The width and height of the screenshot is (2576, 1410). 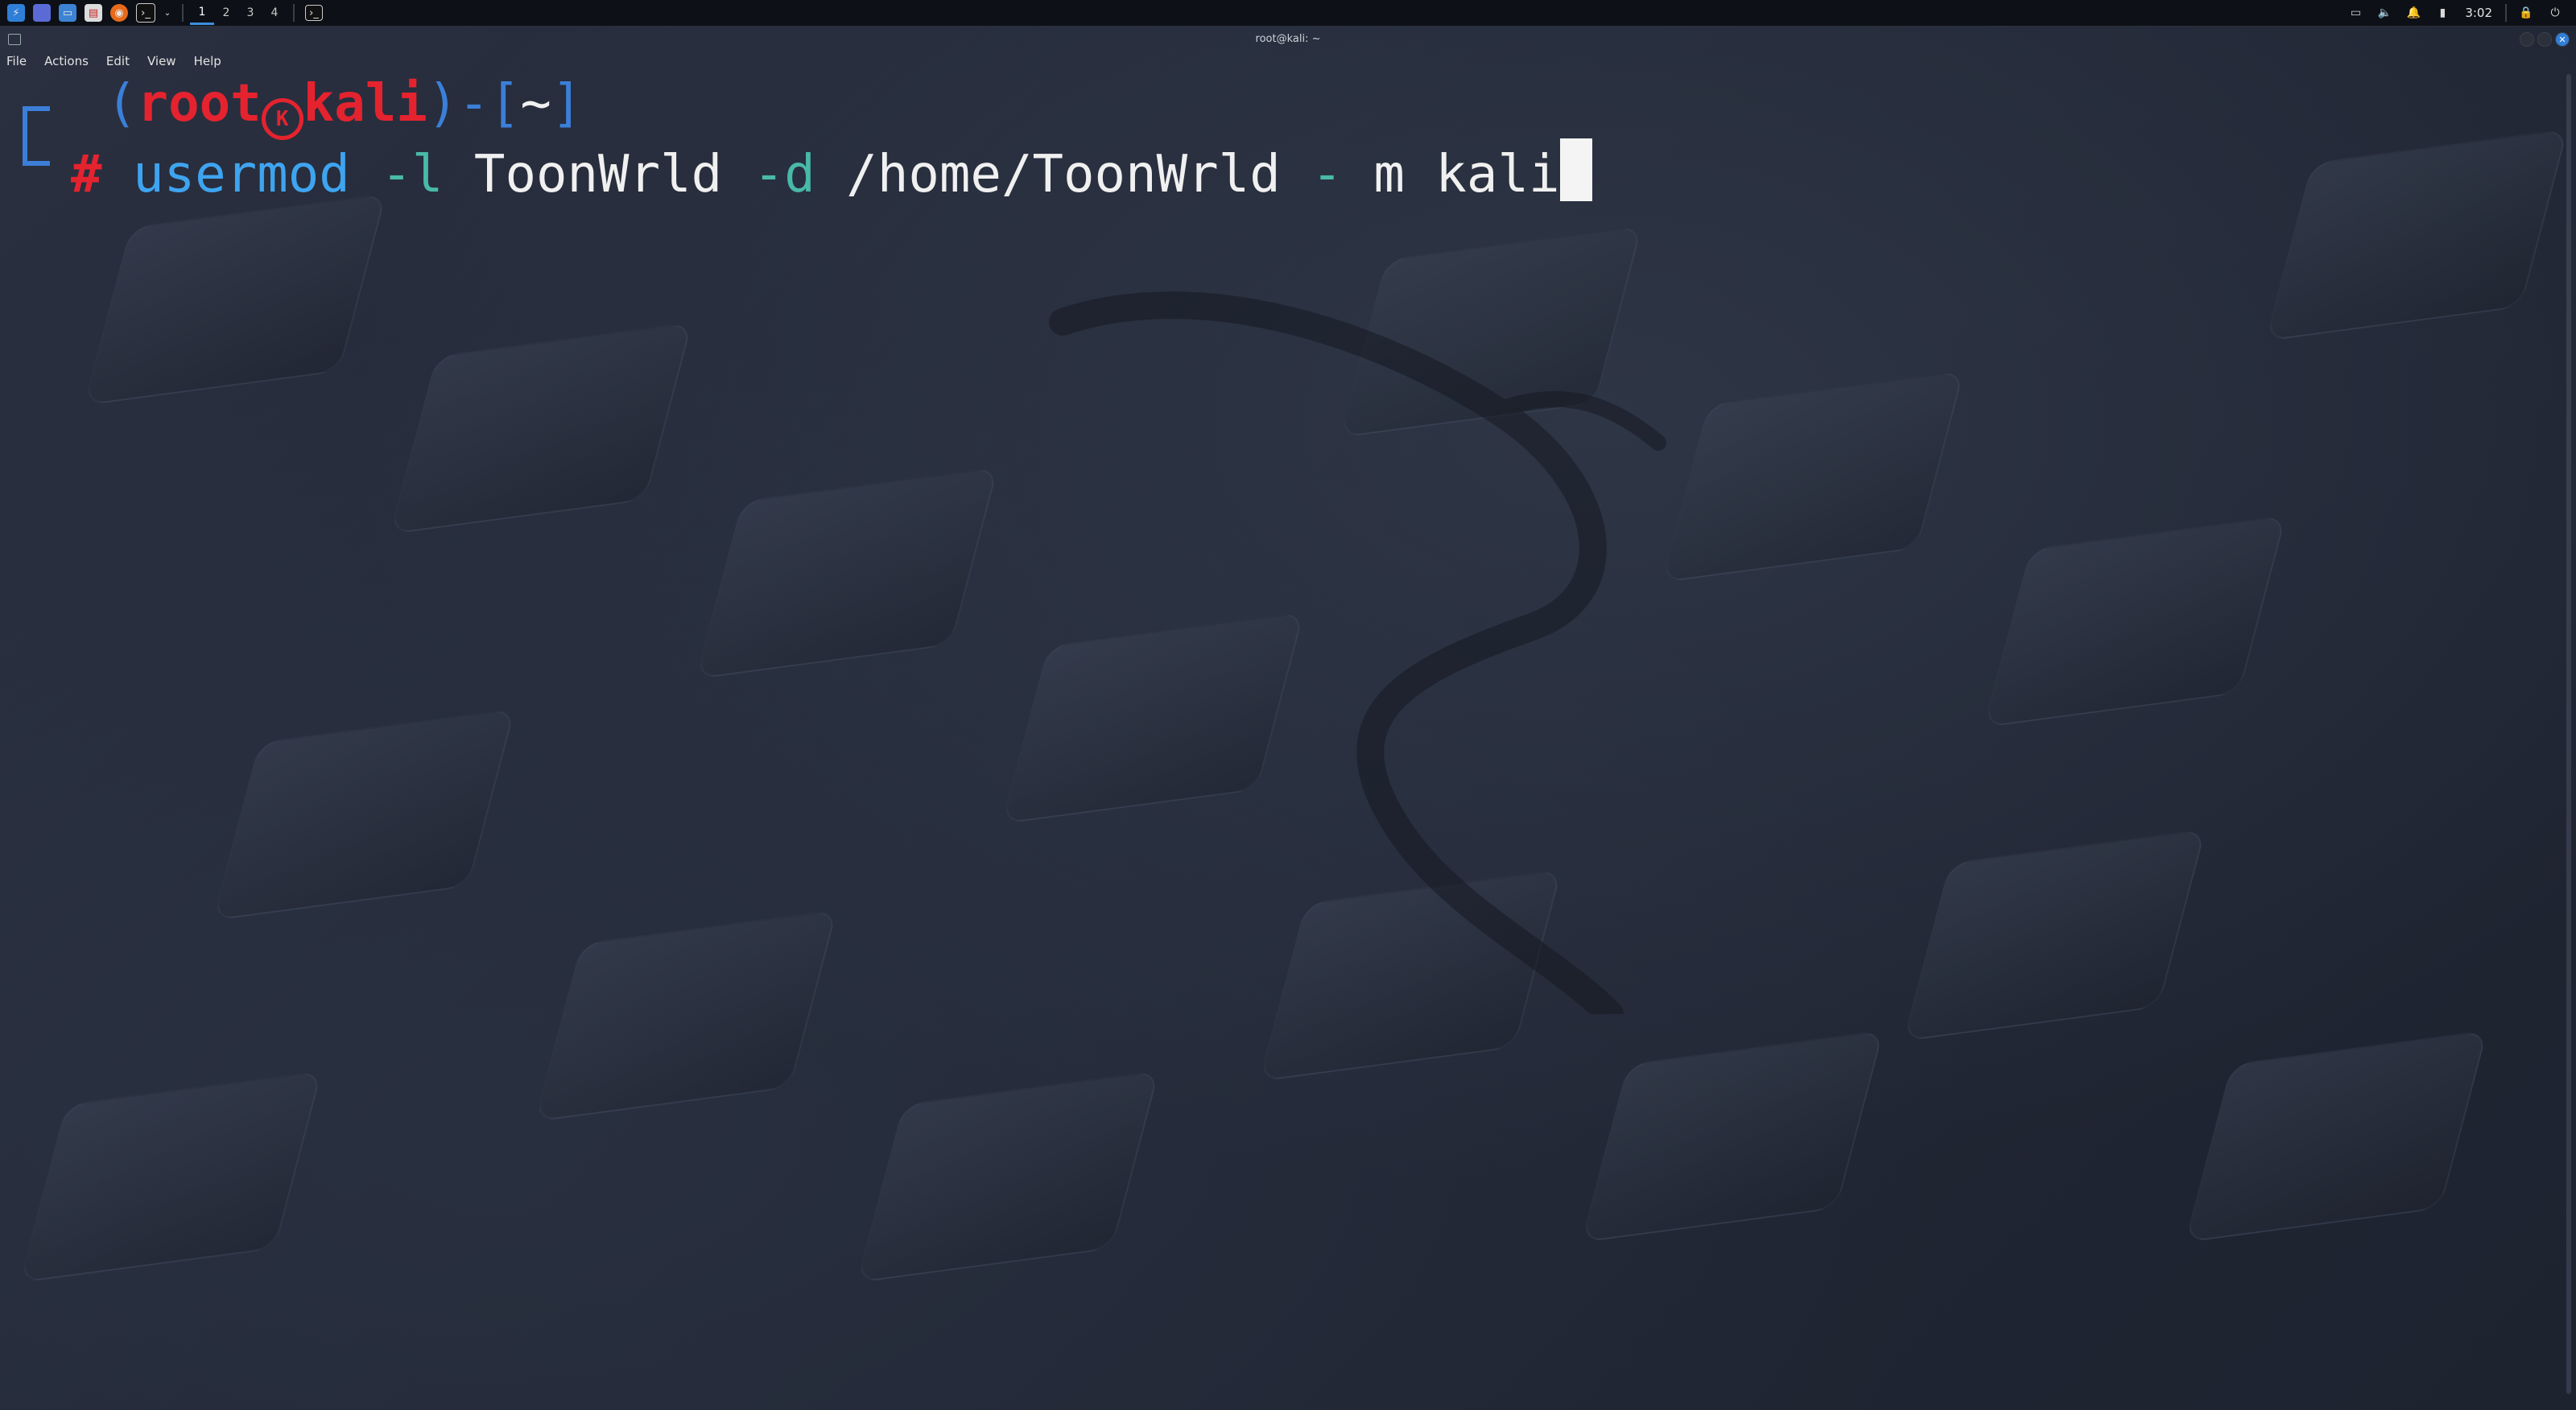 I want to click on lock-icon: 🔒, so click(x=2526, y=13).